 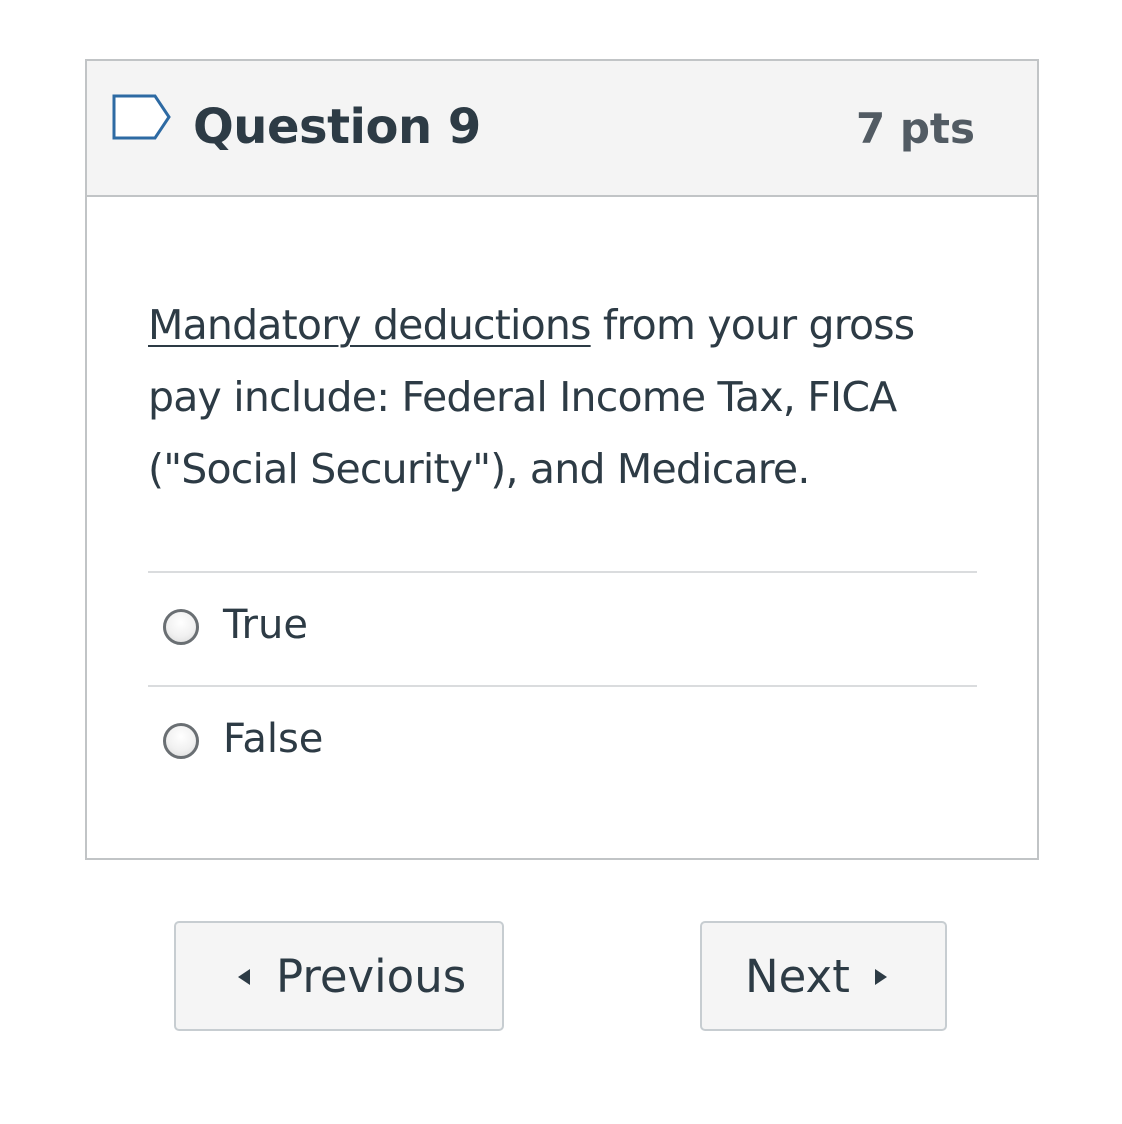 What do you see at coordinates (273, 739) in the screenshot?
I see `answer-label-false: False` at bounding box center [273, 739].